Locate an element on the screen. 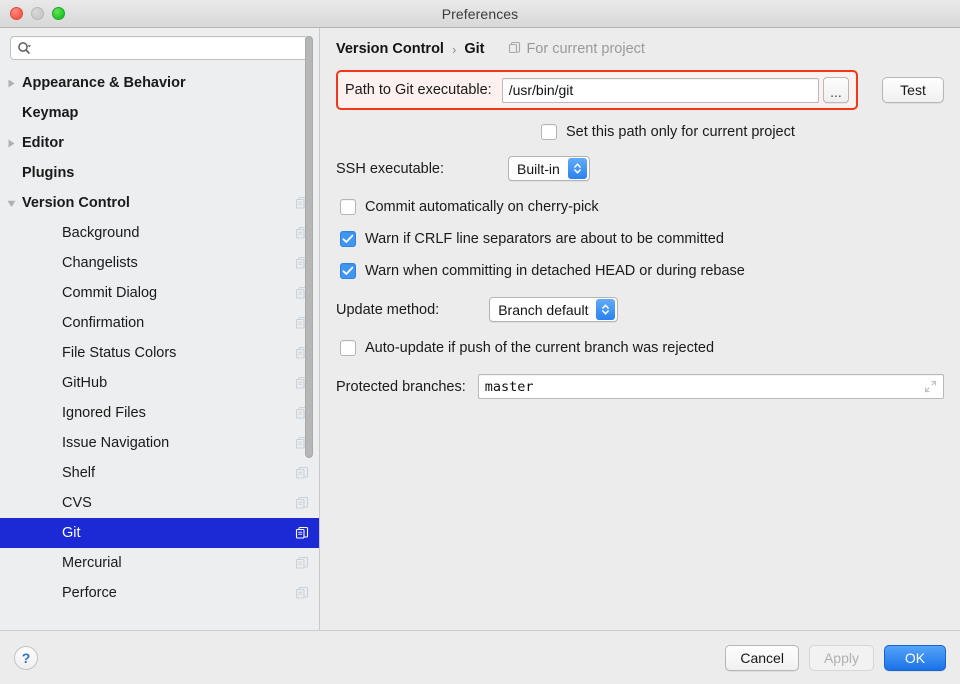 Image resolution: width=960 pixels, height=684 pixels. update-method-value: Branch default is located at coordinates (543, 309).